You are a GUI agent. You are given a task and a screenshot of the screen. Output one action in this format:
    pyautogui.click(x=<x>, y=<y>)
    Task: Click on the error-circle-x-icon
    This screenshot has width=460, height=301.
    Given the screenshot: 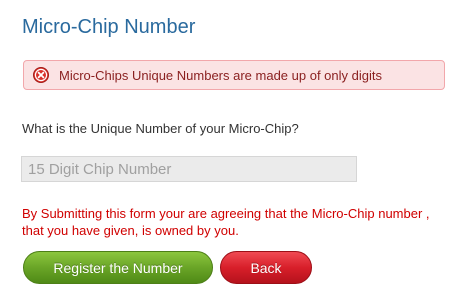 What is the action you would take?
    pyautogui.click(x=41, y=75)
    